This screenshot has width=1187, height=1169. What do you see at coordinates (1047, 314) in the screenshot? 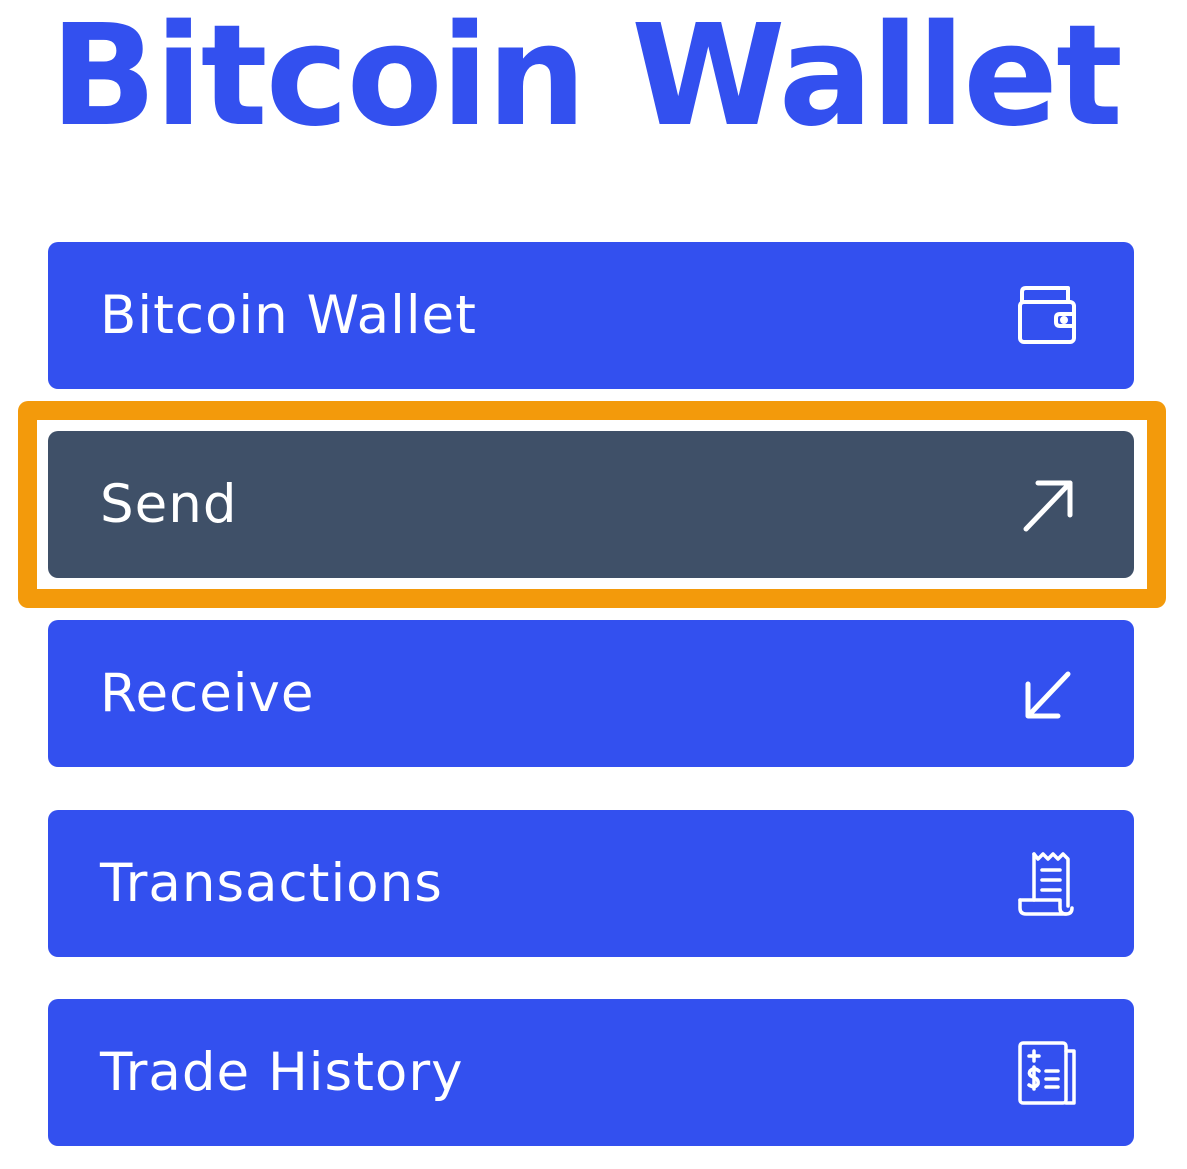
I see `wallet-icon` at bounding box center [1047, 314].